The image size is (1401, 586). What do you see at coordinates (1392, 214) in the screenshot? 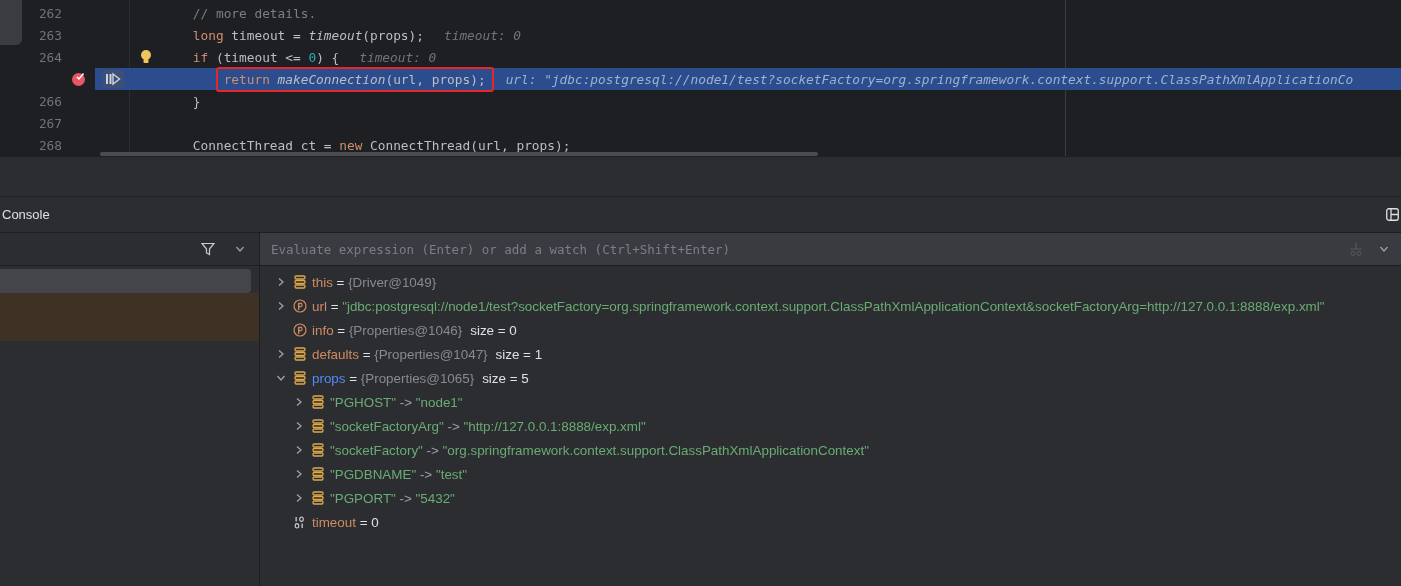
I see `layout-icon` at bounding box center [1392, 214].